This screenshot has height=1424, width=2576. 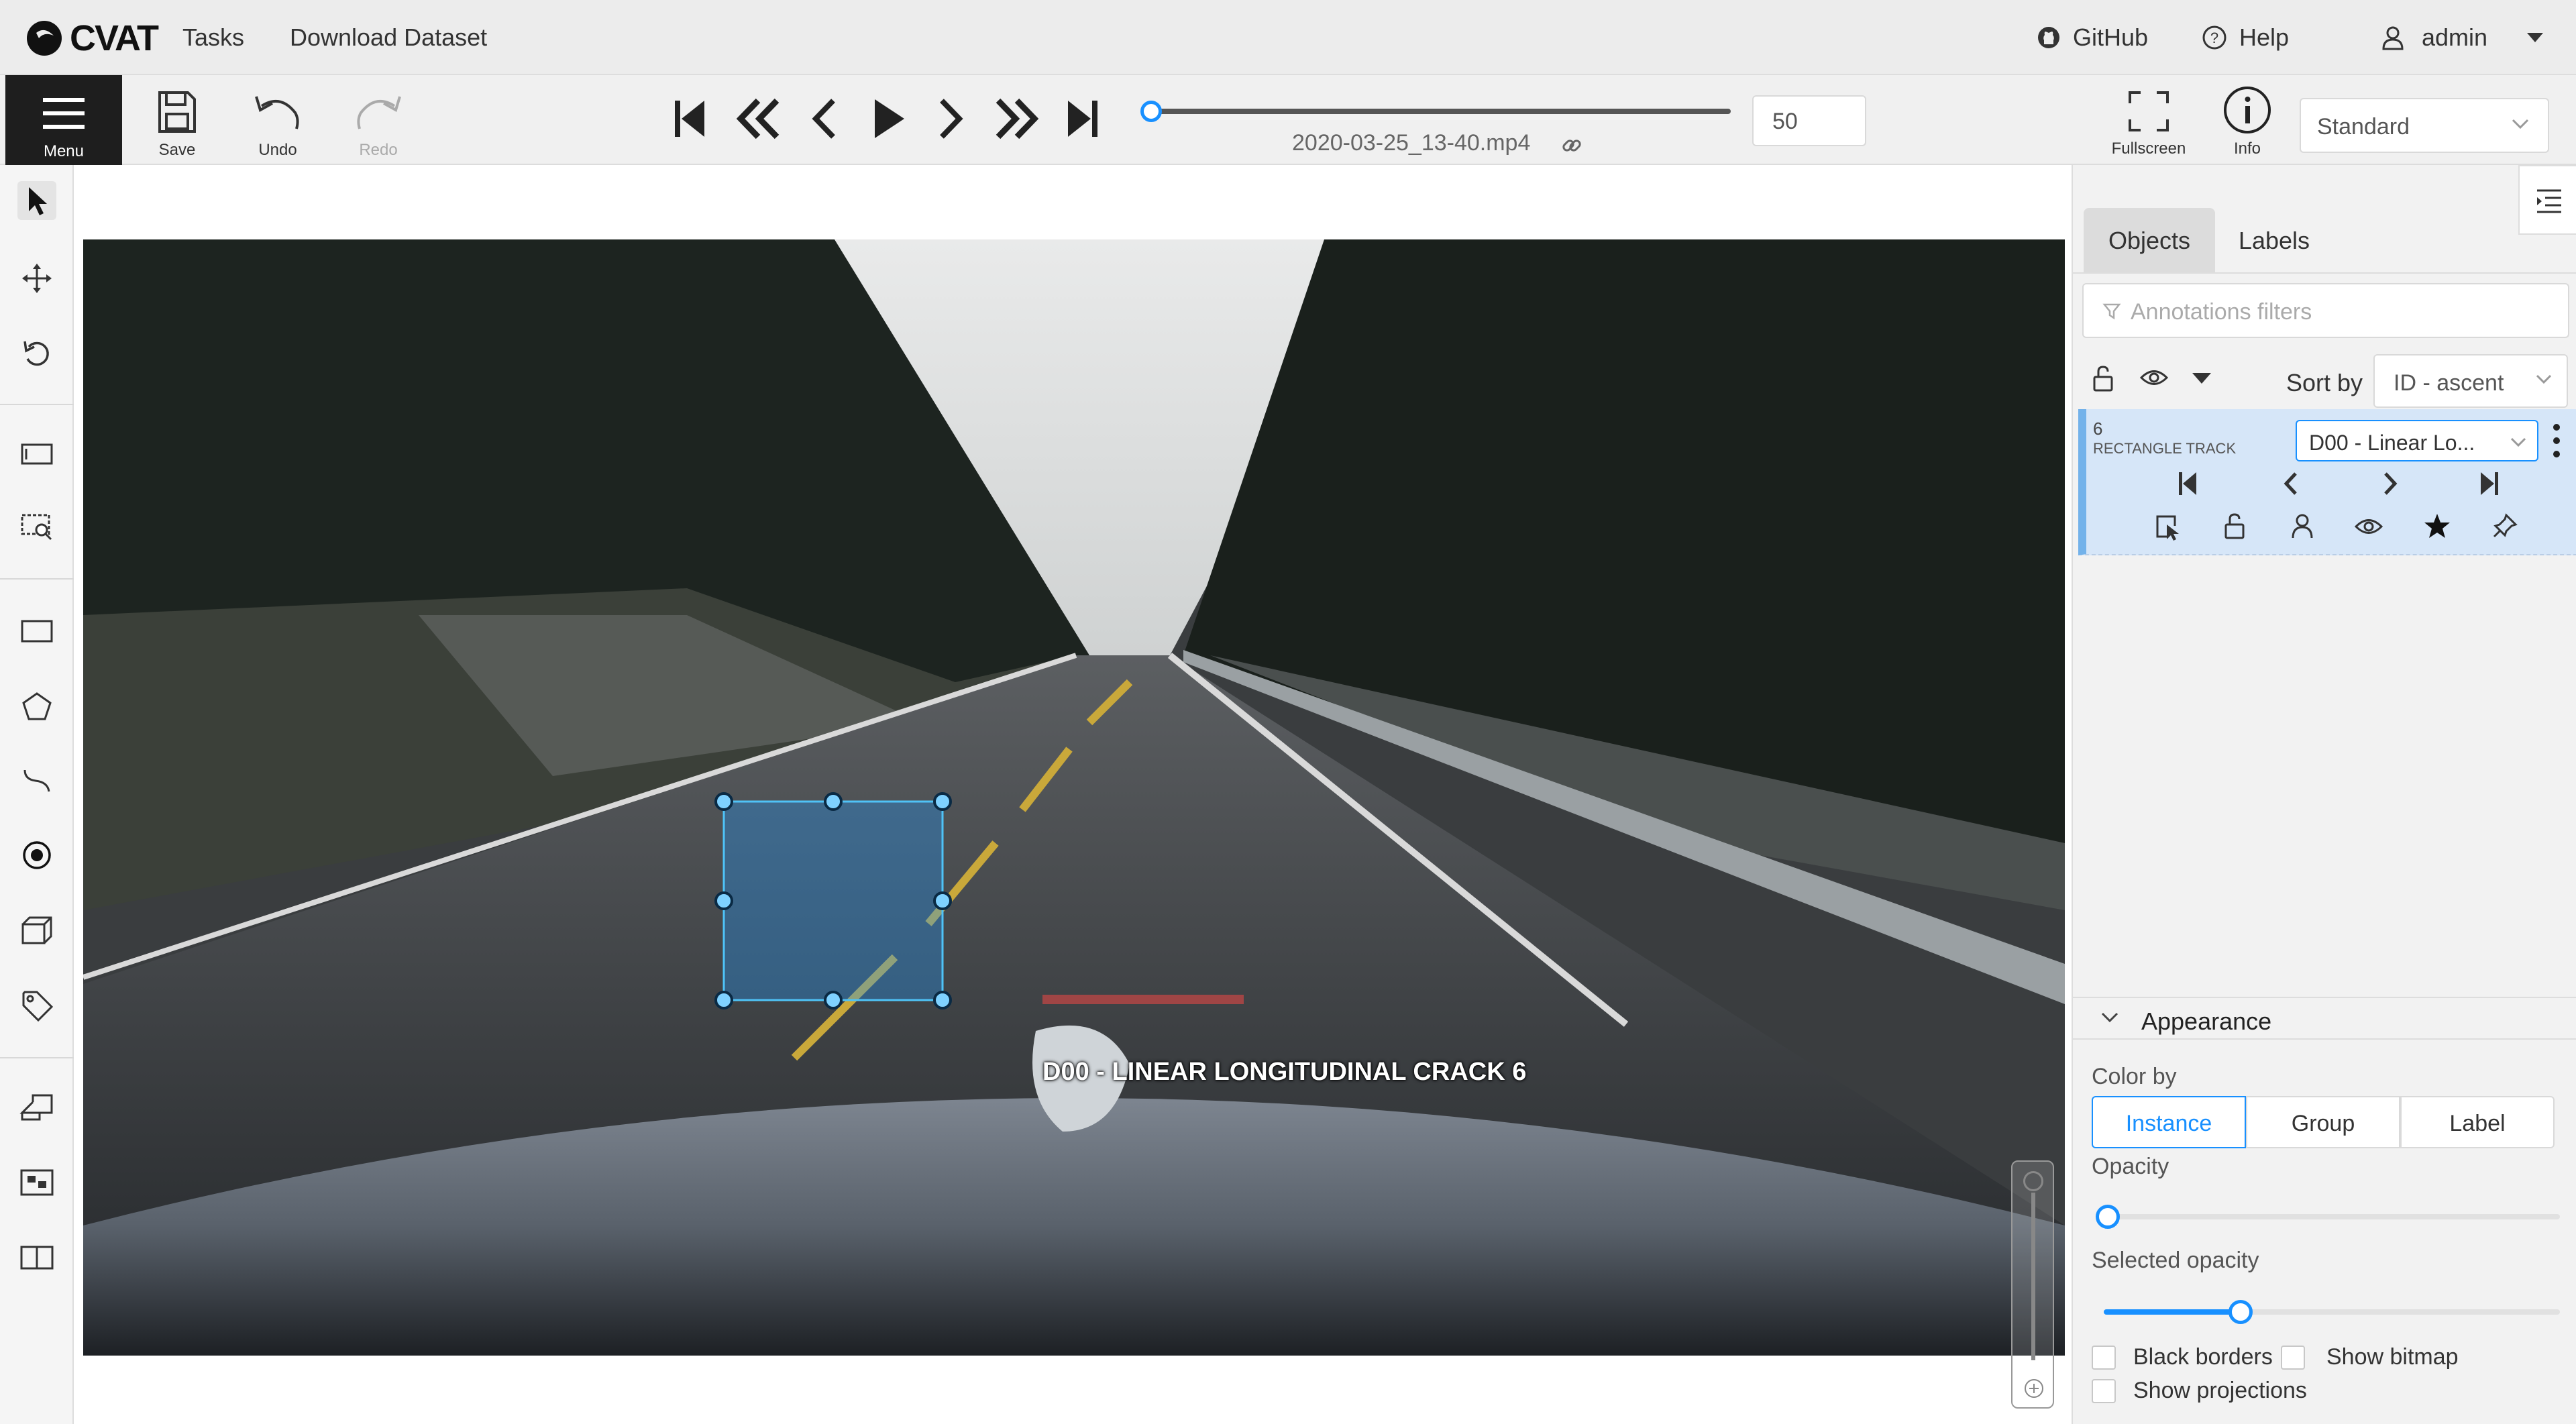 What do you see at coordinates (2325, 310) in the screenshot?
I see `annotations-filter-input: Annotations filters` at bounding box center [2325, 310].